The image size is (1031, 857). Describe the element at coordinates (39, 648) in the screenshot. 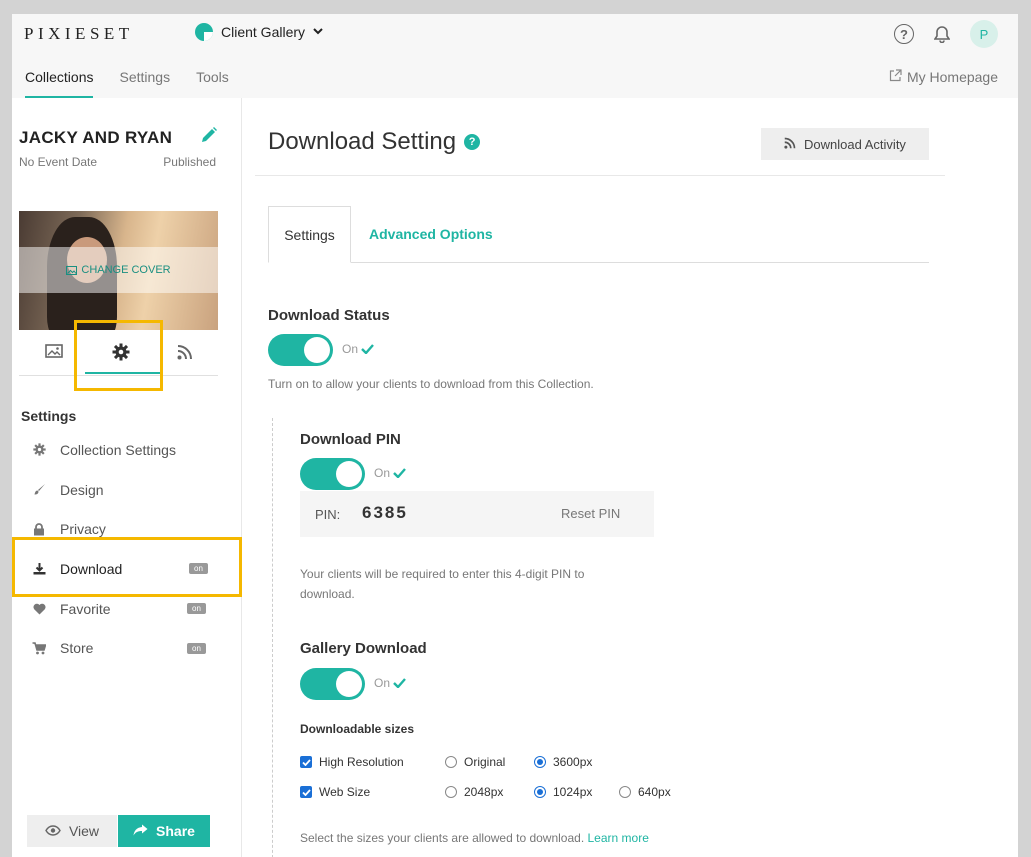

I see `cart-icon` at that location.